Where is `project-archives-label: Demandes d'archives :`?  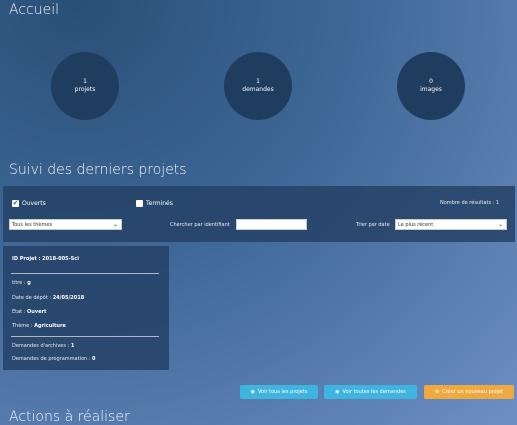 project-archives-label: Demandes d'archives : is located at coordinates (41, 346).